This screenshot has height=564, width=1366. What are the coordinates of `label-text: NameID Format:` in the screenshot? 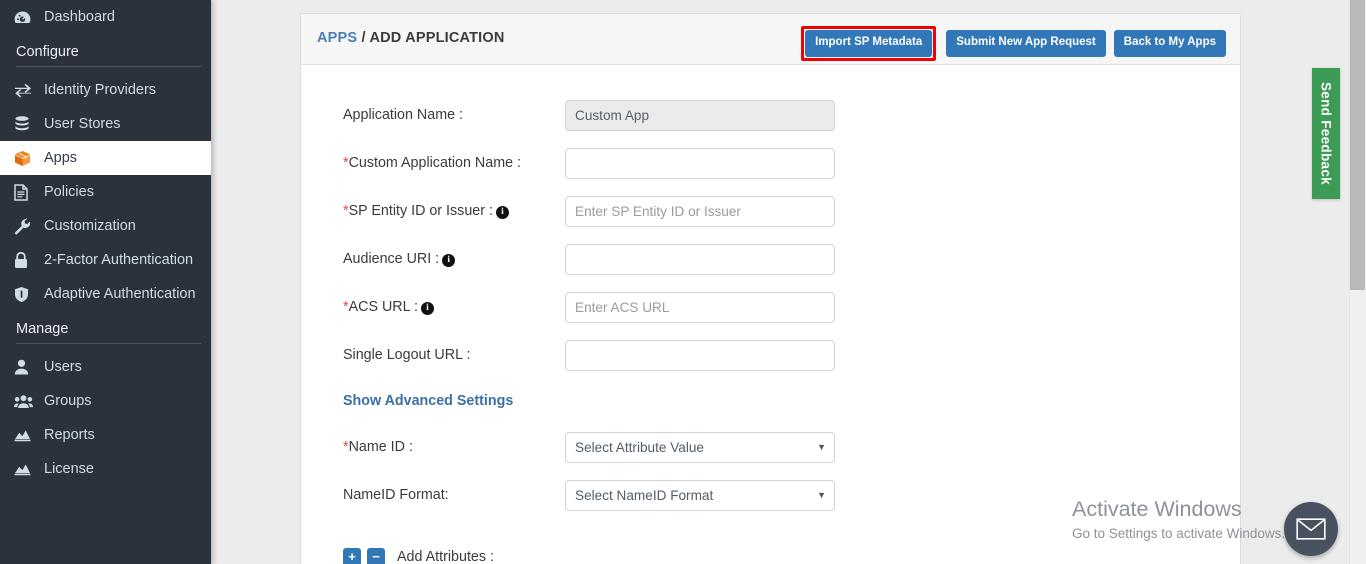 It's located at (396, 495).